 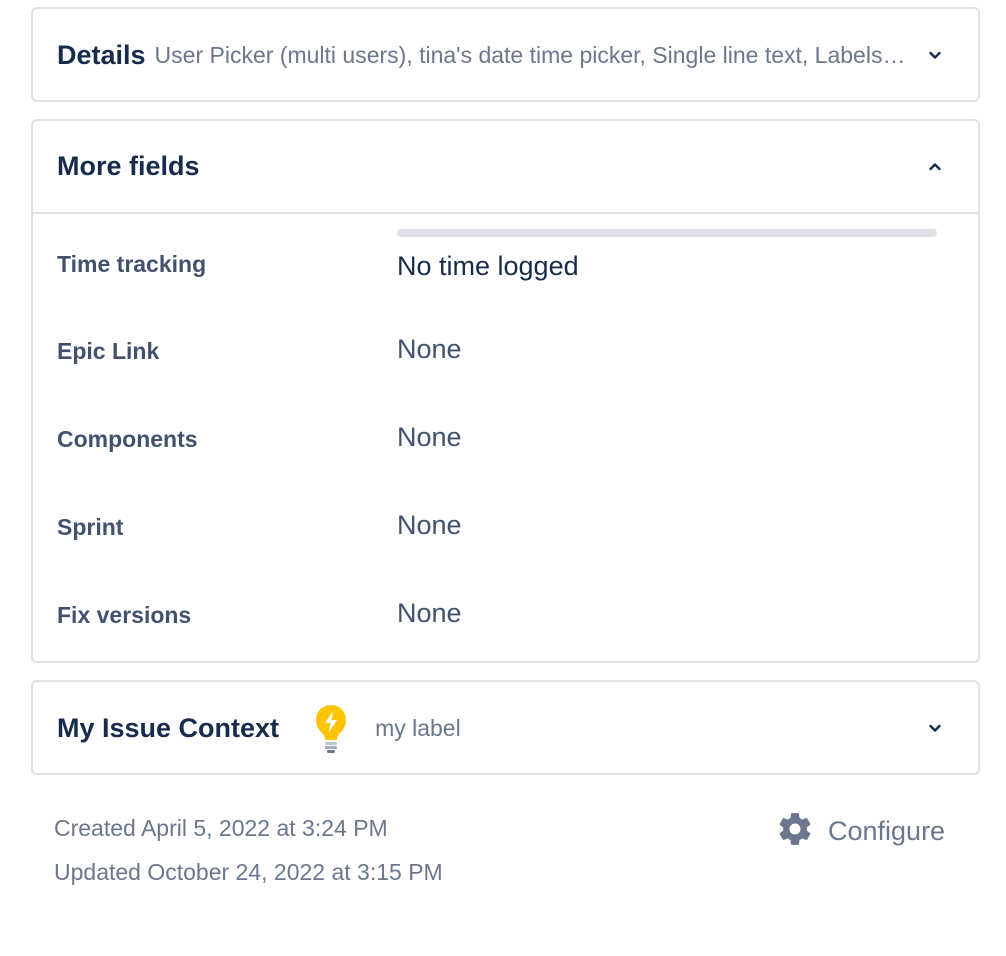 I want to click on lightbulb-icon, so click(x=331, y=728).